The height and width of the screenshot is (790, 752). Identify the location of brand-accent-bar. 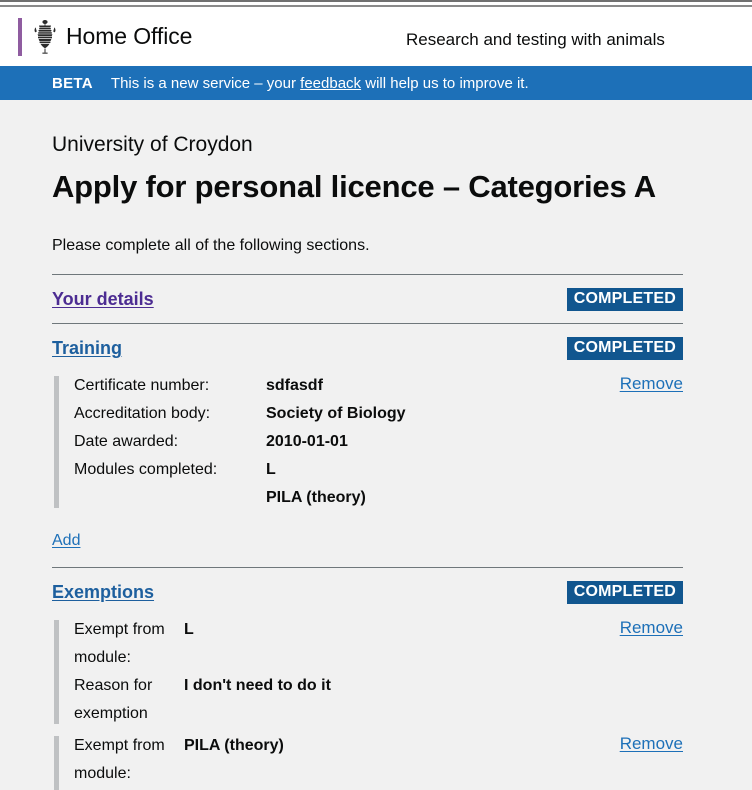
(20, 36).